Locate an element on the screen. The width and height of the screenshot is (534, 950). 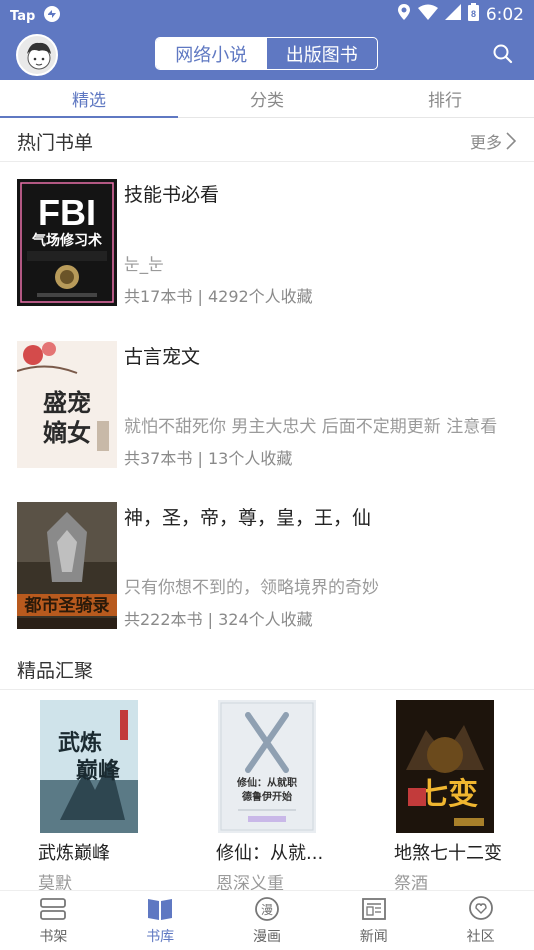
avatar is located at coordinates (37, 55).